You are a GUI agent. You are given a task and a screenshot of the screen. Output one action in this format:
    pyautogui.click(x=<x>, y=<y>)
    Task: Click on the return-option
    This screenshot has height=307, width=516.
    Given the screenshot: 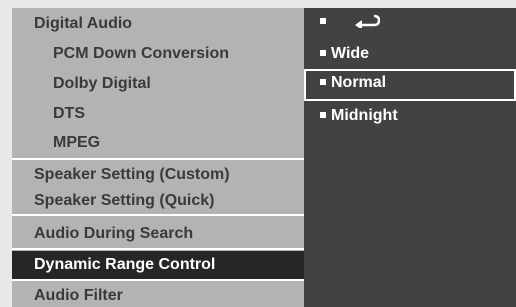 What is the action you would take?
    pyautogui.click(x=410, y=22)
    